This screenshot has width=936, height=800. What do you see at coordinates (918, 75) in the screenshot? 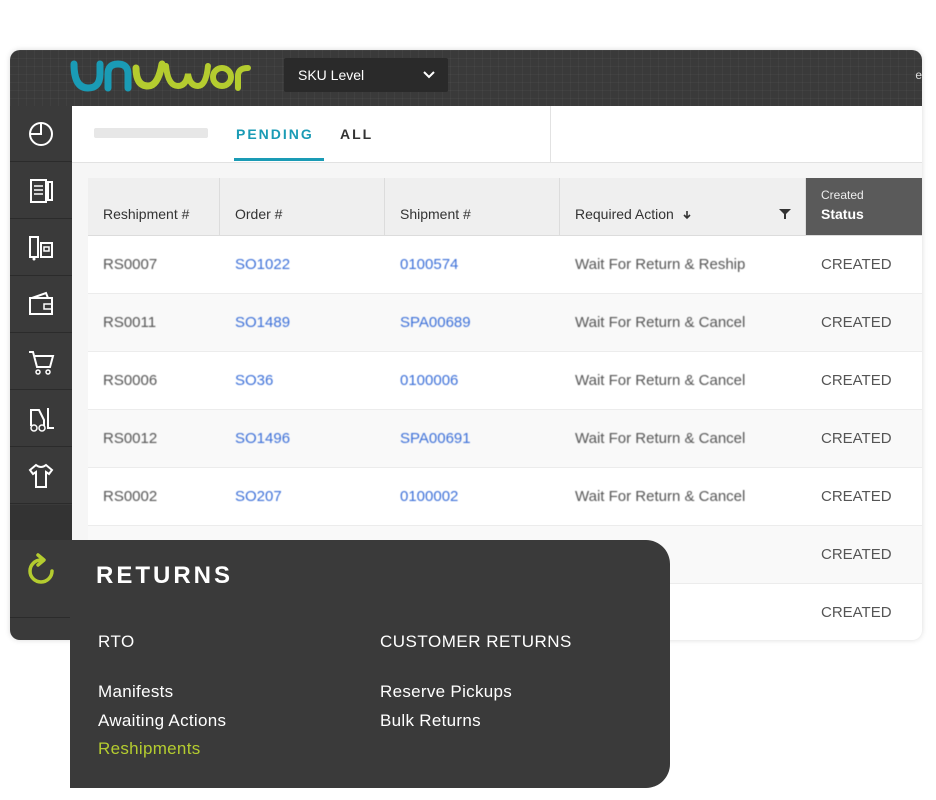
I see `topbar-edge-text: e` at bounding box center [918, 75].